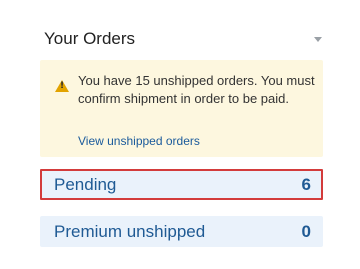 This screenshot has width=360, height=269. What do you see at coordinates (139, 141) in the screenshot?
I see `view-unshipped-orders-link: View unshipped orders` at bounding box center [139, 141].